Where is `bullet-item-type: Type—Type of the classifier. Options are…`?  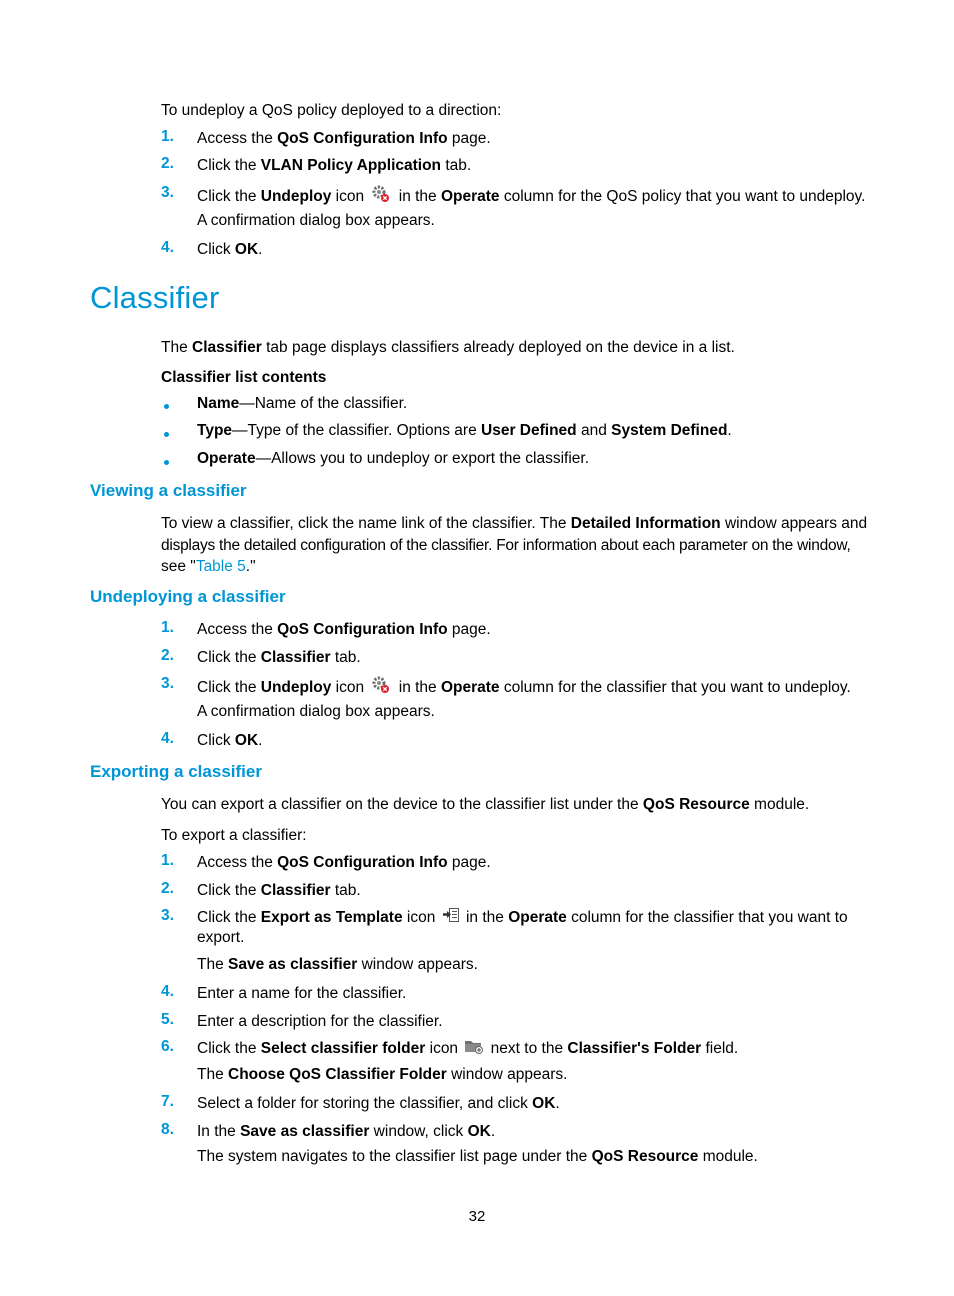
bullet-item-type: Type—Type of the classifier. Options are… is located at coordinates (464, 430).